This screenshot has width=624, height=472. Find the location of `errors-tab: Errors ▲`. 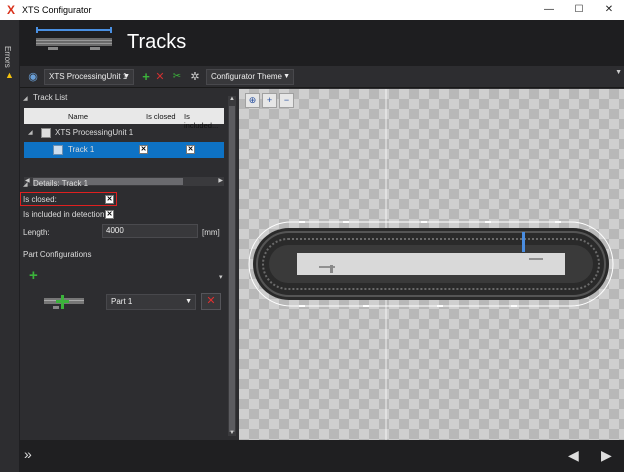

errors-tab: Errors ▲ is located at coordinates (9, 63).